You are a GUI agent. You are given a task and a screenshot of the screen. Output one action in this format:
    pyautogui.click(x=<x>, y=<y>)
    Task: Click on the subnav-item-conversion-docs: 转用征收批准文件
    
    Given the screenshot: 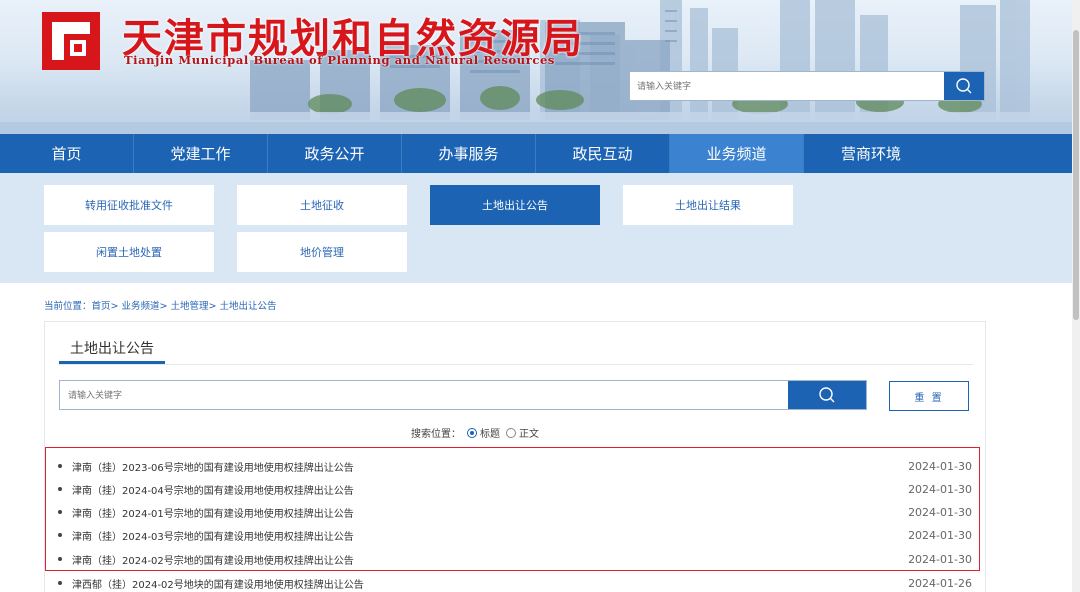 What is the action you would take?
    pyautogui.click(x=129, y=205)
    